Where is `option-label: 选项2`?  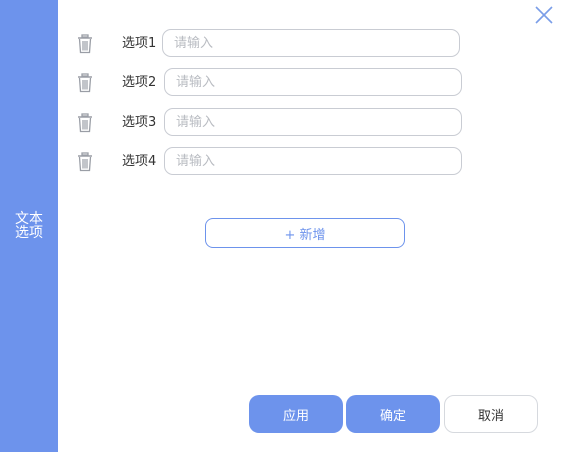 option-label: 选项2 is located at coordinates (139, 82).